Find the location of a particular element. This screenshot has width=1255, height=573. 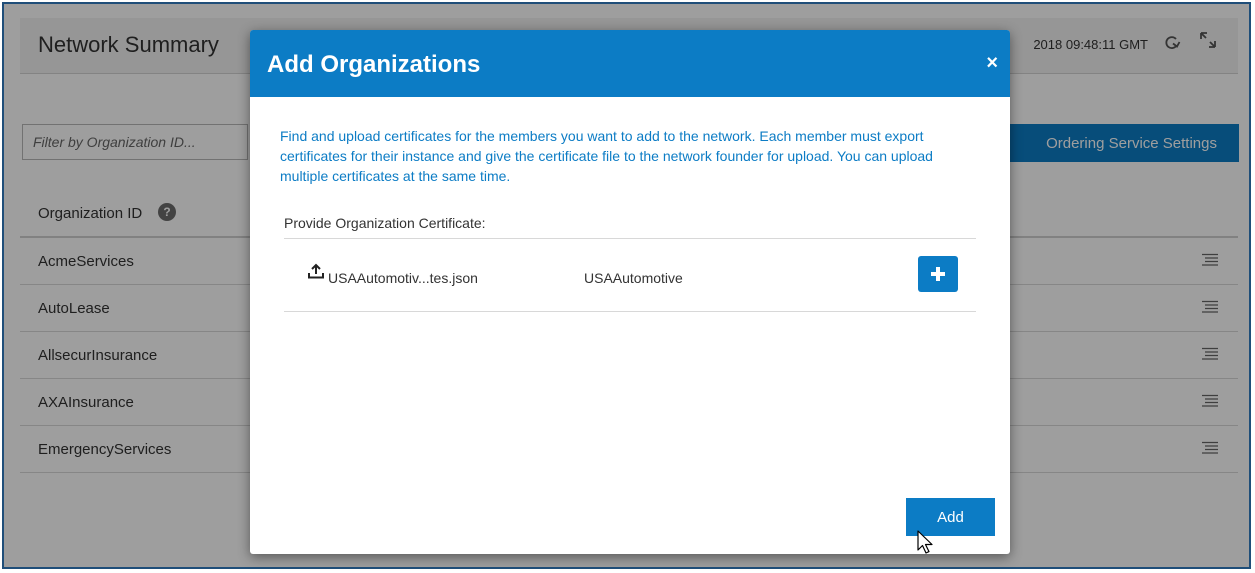

dialog-title: Add Organizations is located at coordinates (374, 64).